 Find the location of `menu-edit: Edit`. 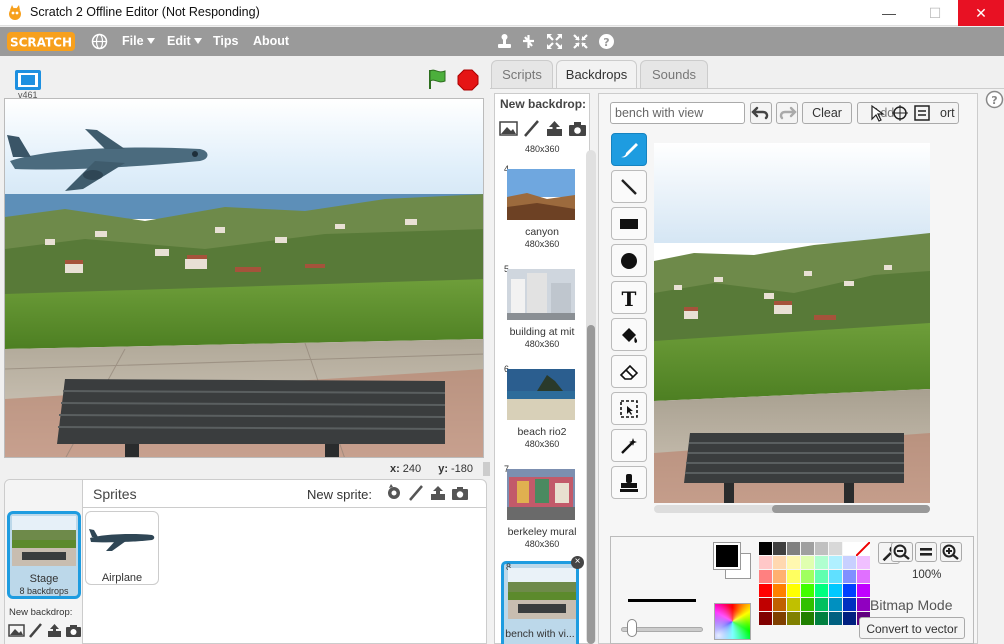

menu-edit: Edit is located at coordinates (184, 41).